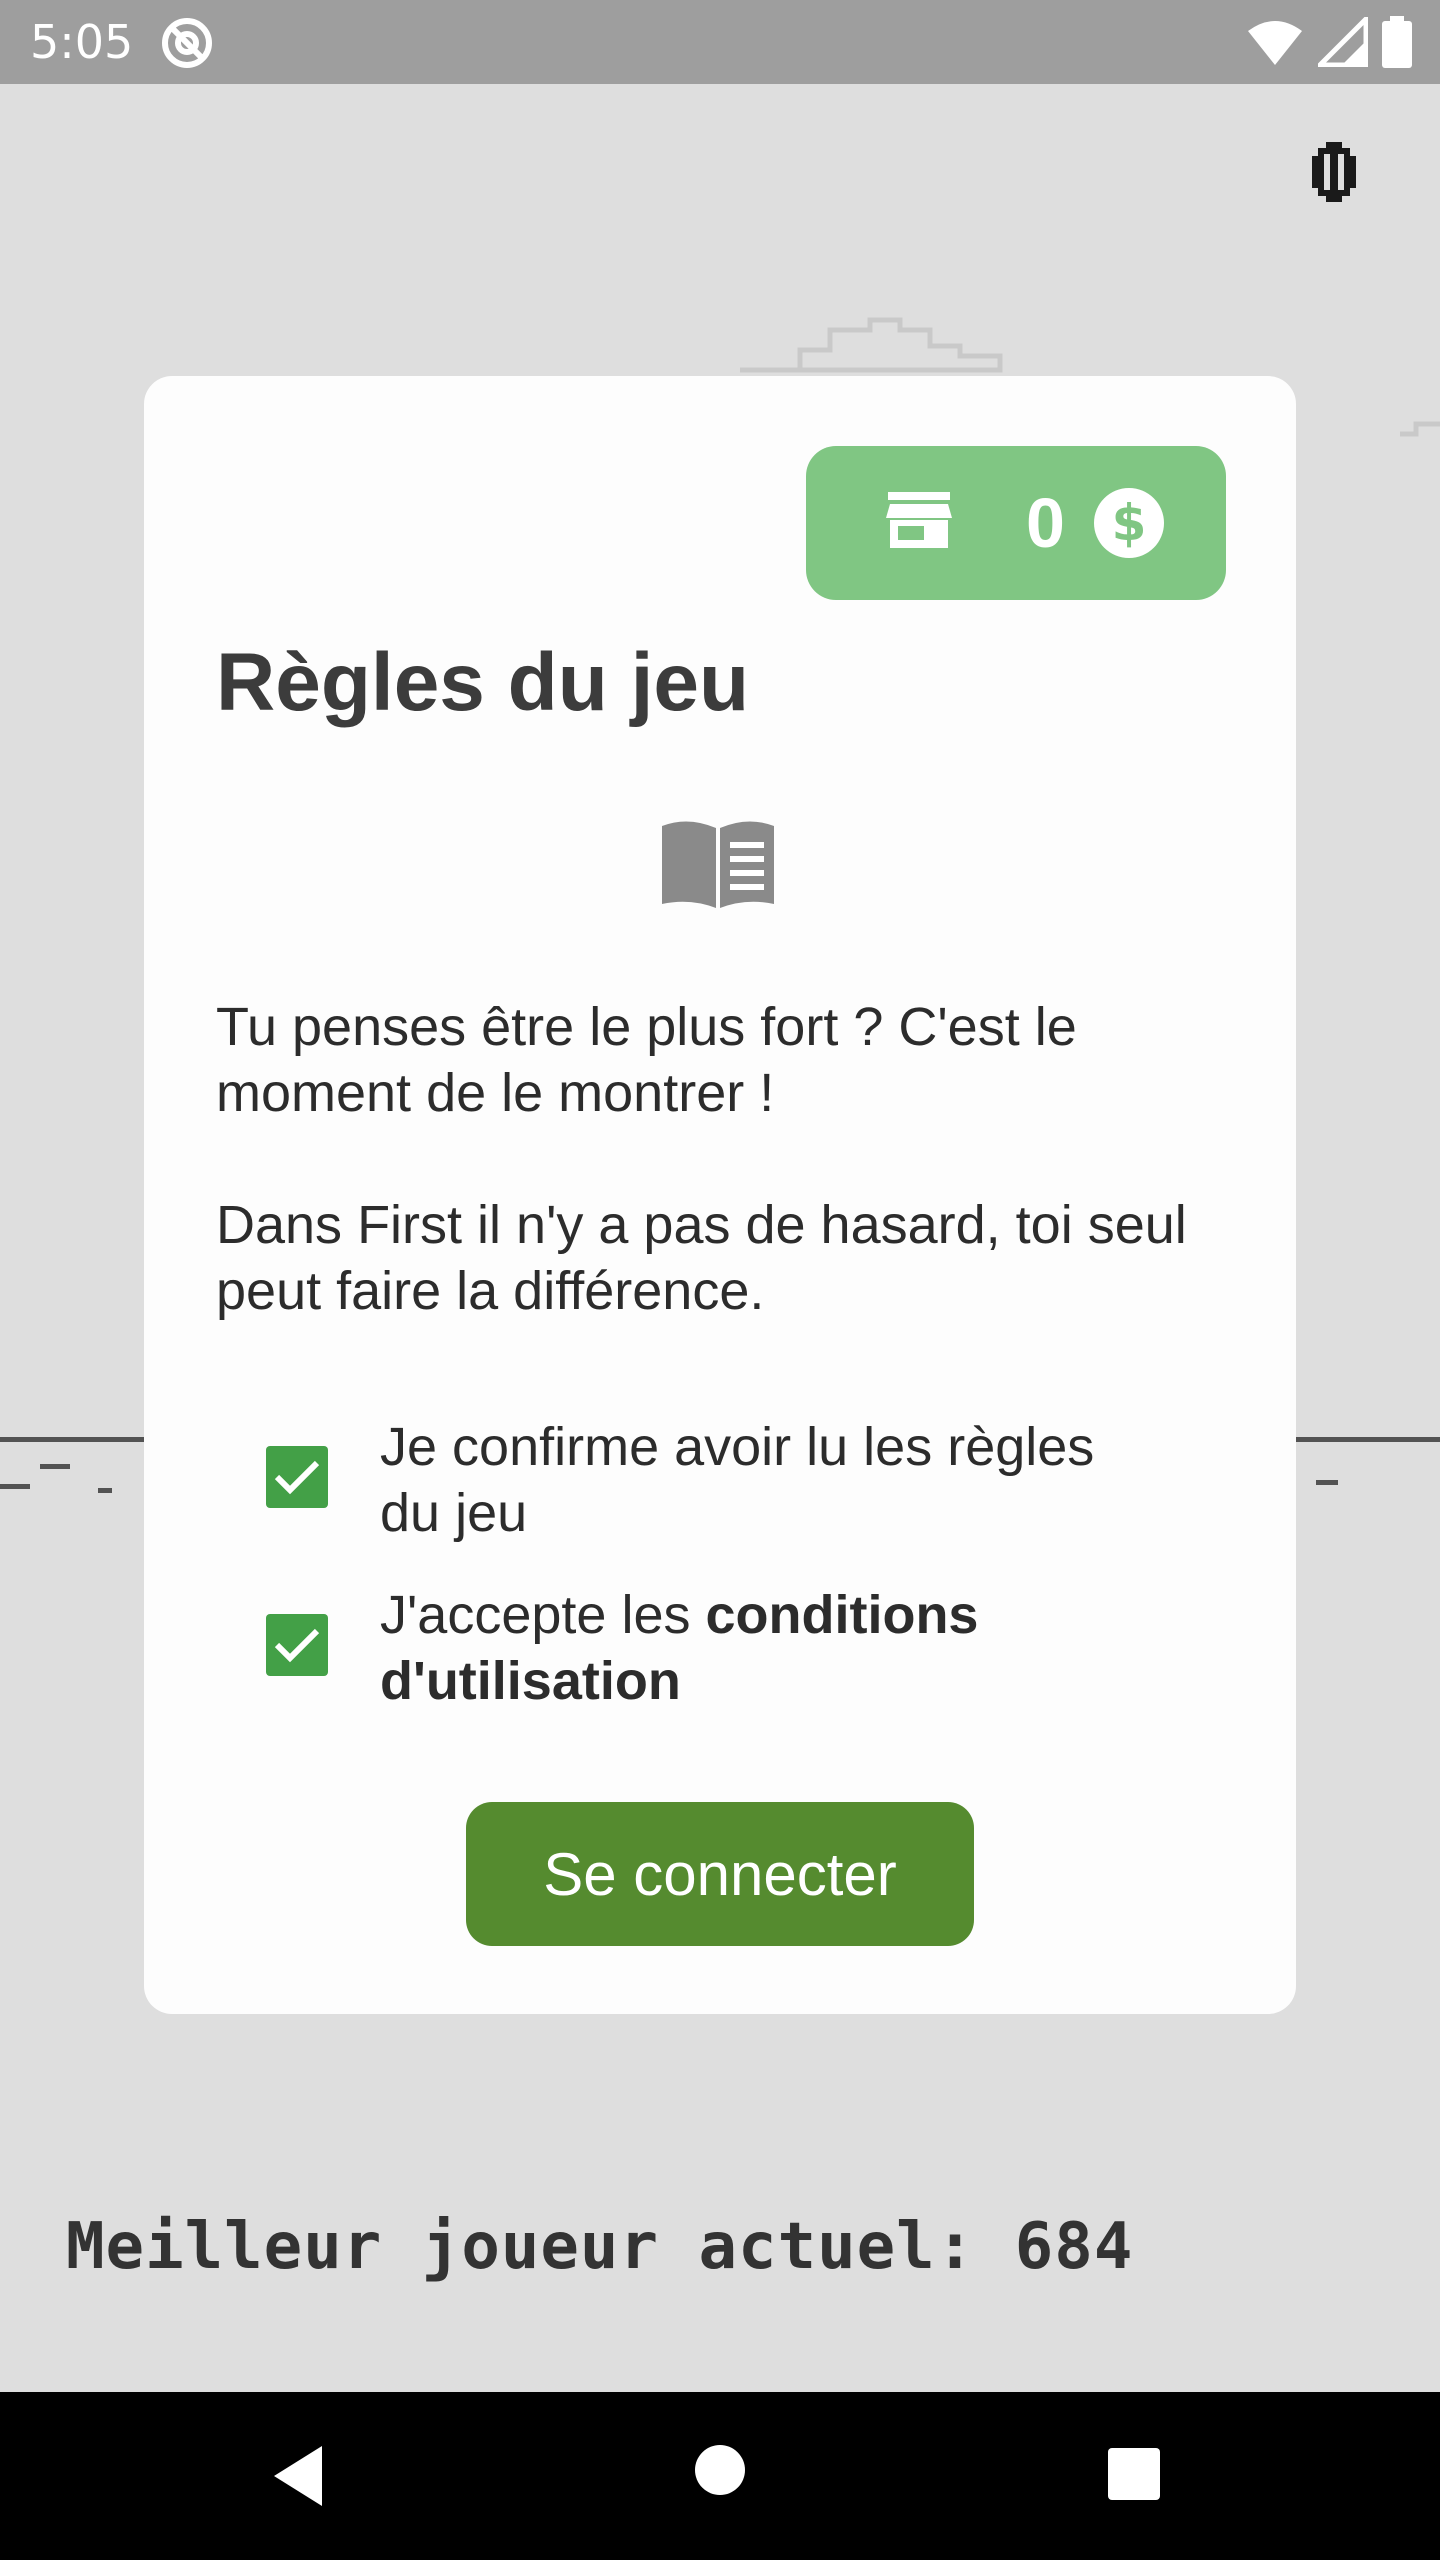 Image resolution: width=1440 pixels, height=2560 pixels. What do you see at coordinates (720, 2472) in the screenshot?
I see `home-icon` at bounding box center [720, 2472].